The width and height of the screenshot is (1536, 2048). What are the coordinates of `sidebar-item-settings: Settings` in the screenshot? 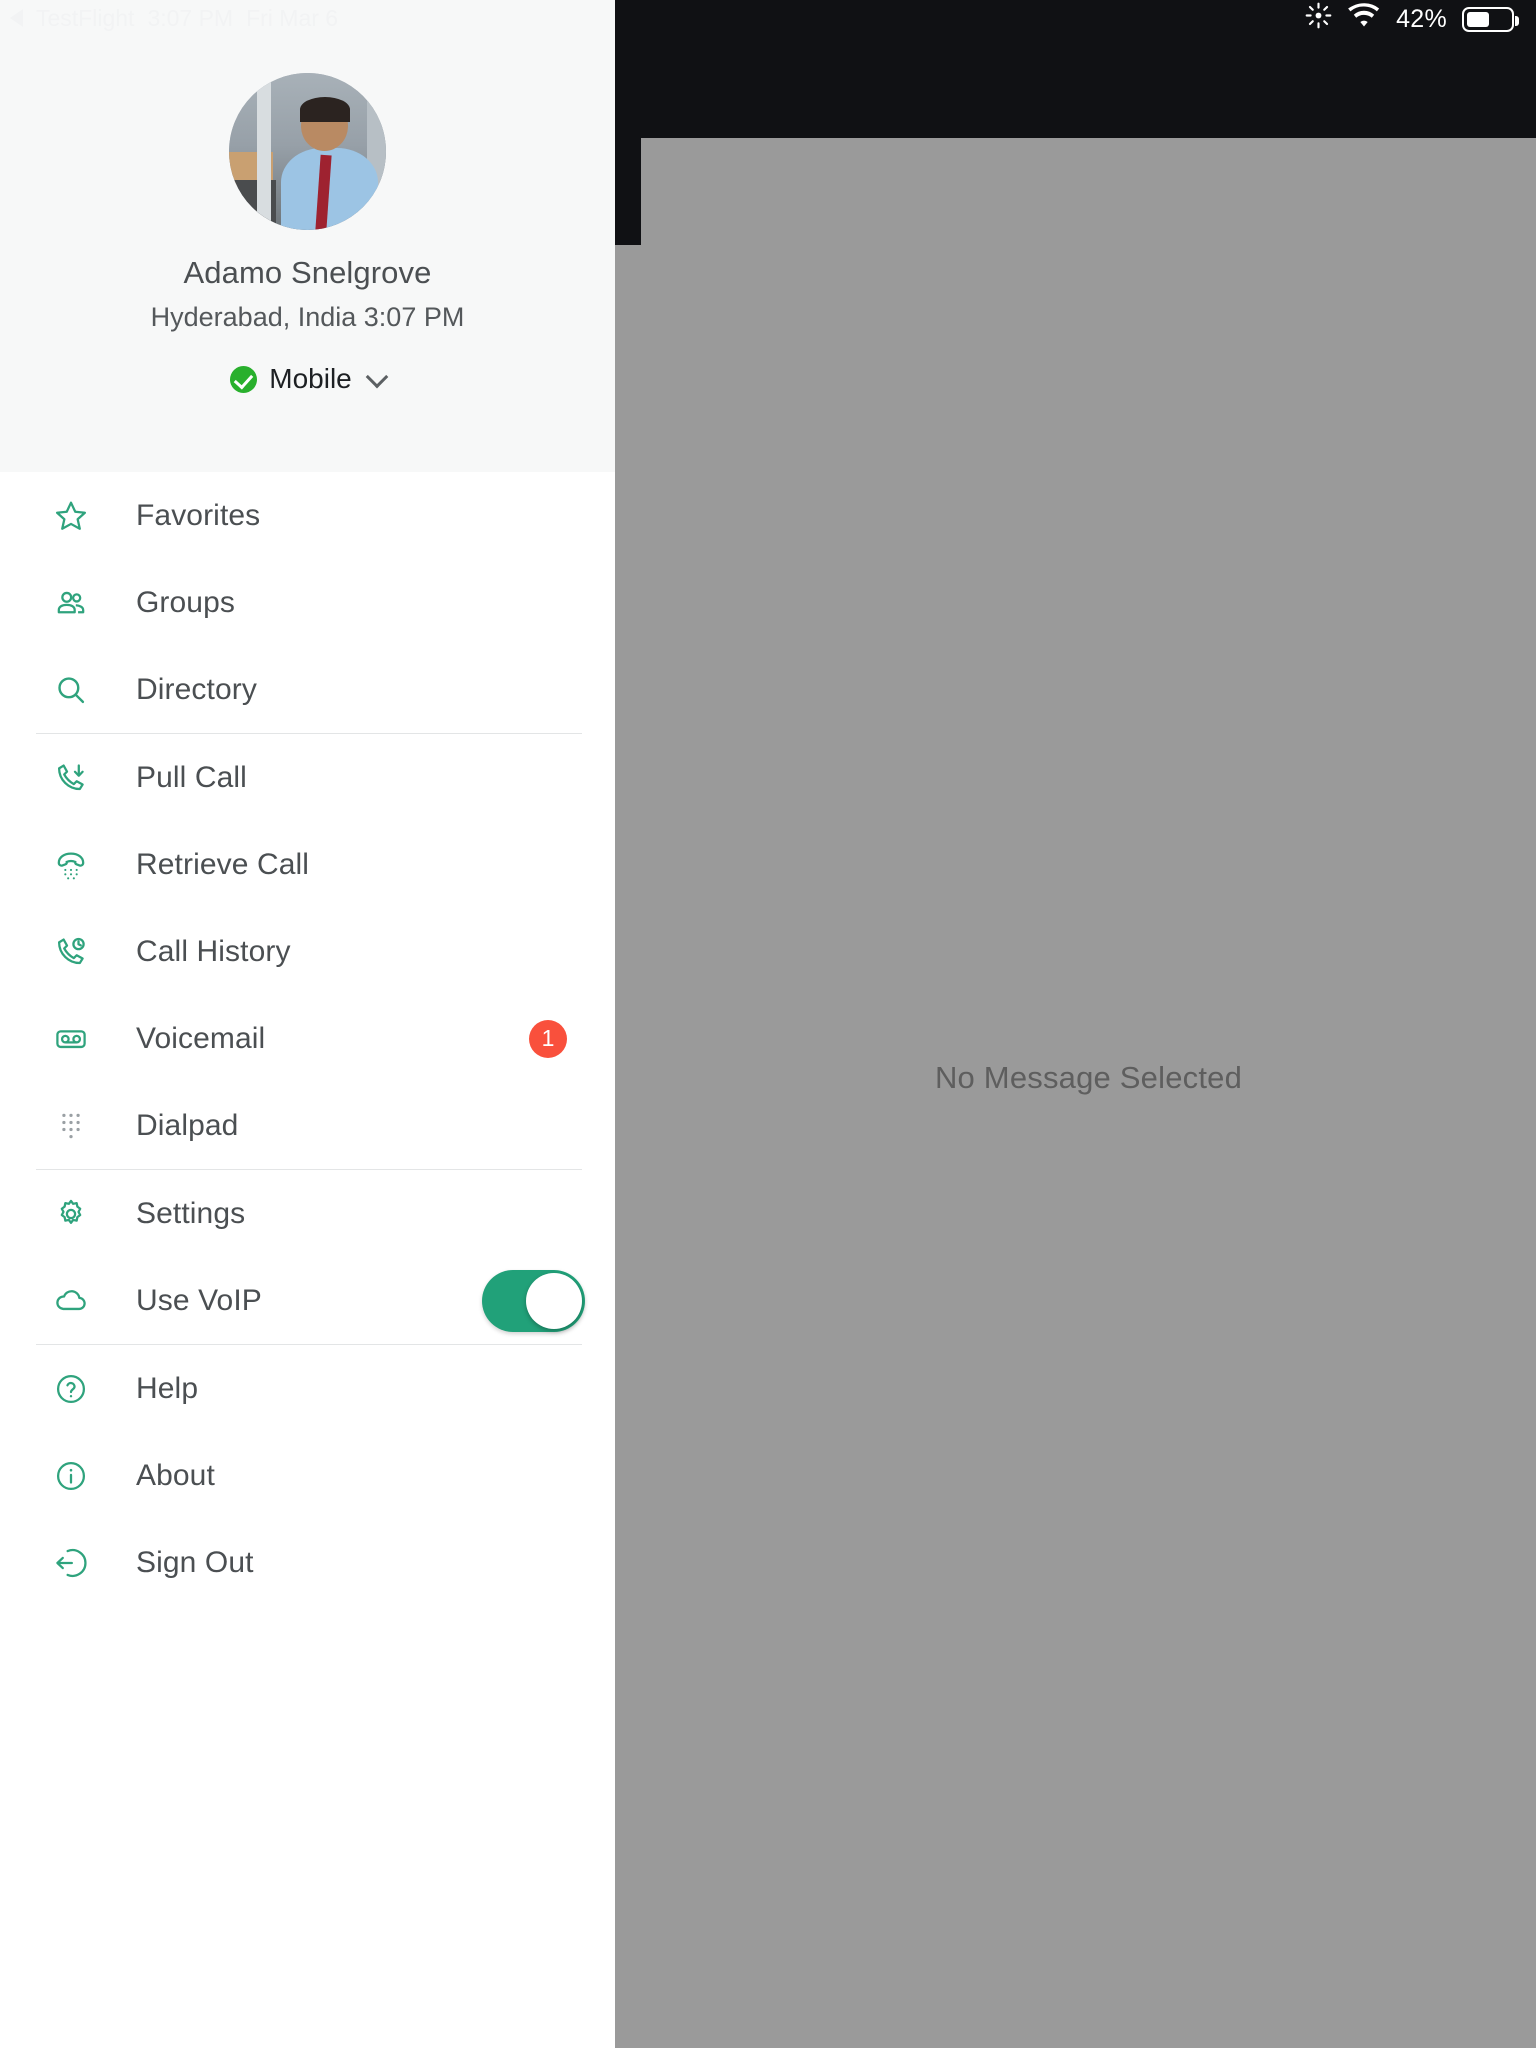 It's located at (307, 1213).